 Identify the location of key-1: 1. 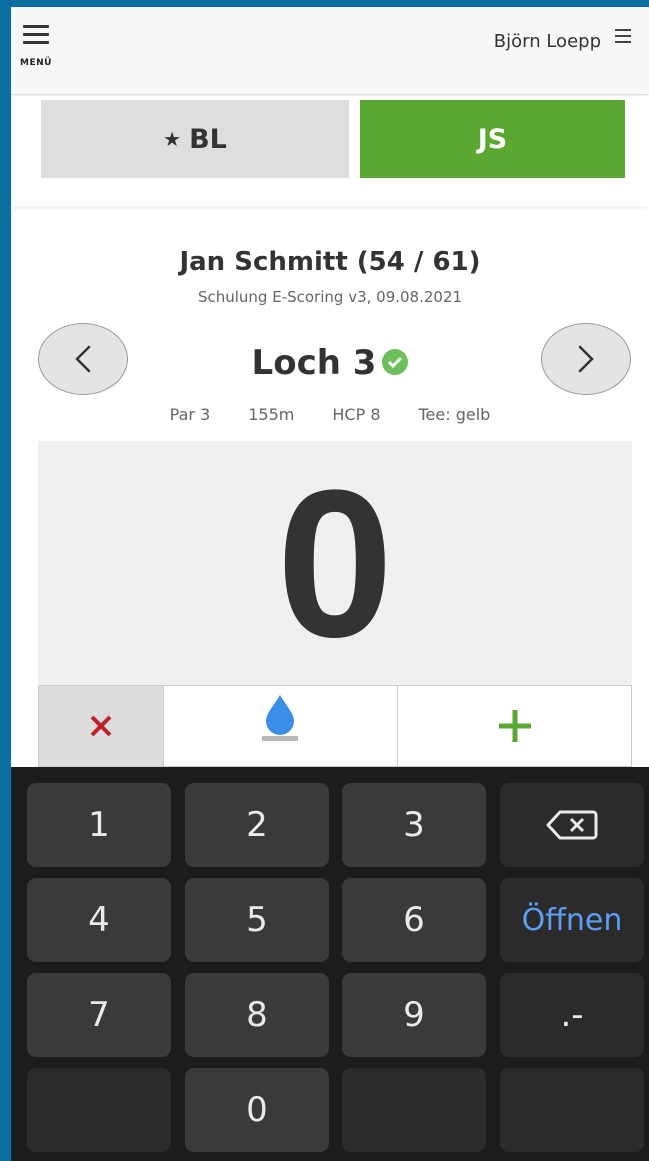
(99, 825).